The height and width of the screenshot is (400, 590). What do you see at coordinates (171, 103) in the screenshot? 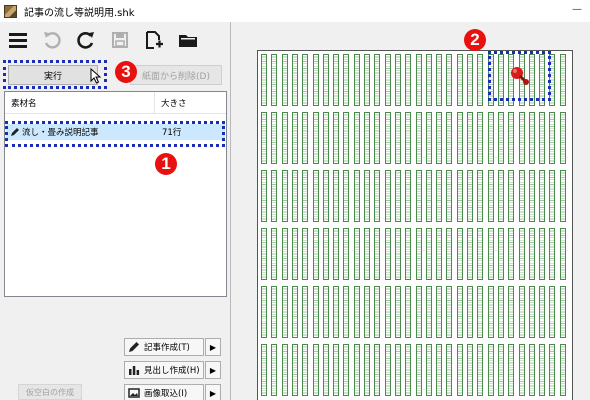
I see `column-header-size: 大きさ` at bounding box center [171, 103].